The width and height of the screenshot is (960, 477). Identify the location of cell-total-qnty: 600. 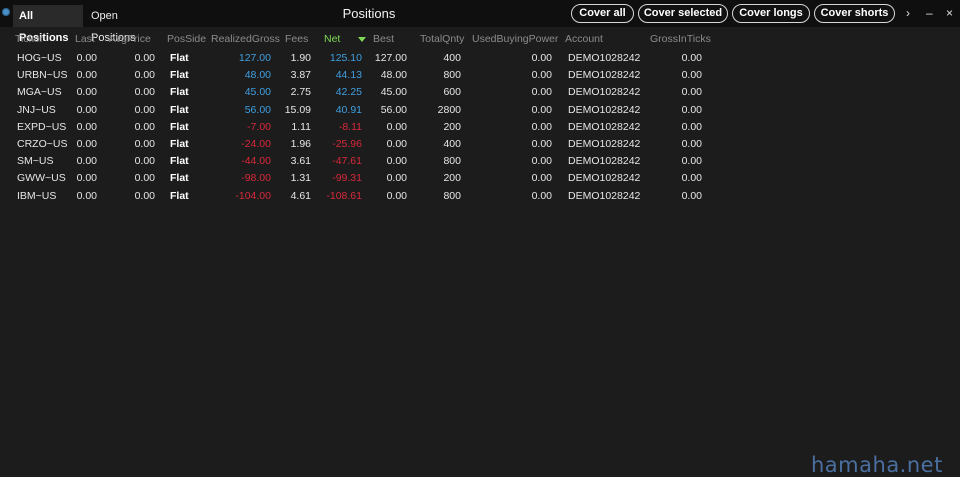
(452, 92).